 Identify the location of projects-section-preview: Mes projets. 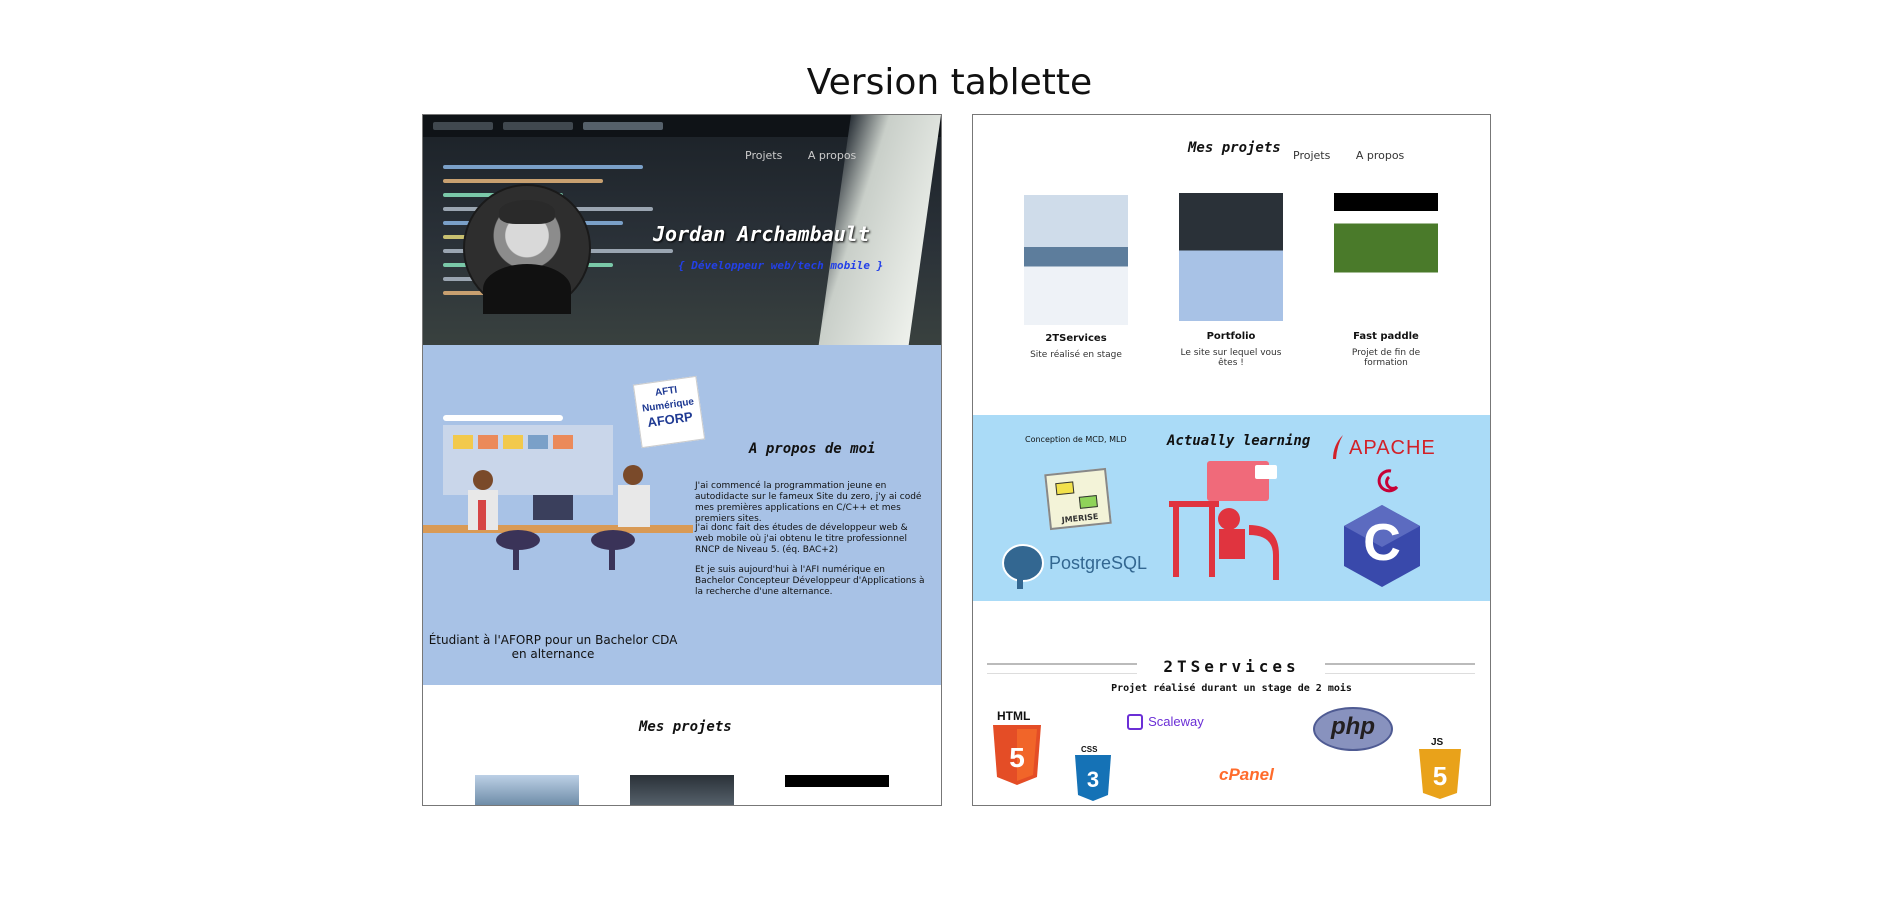
(682, 745).